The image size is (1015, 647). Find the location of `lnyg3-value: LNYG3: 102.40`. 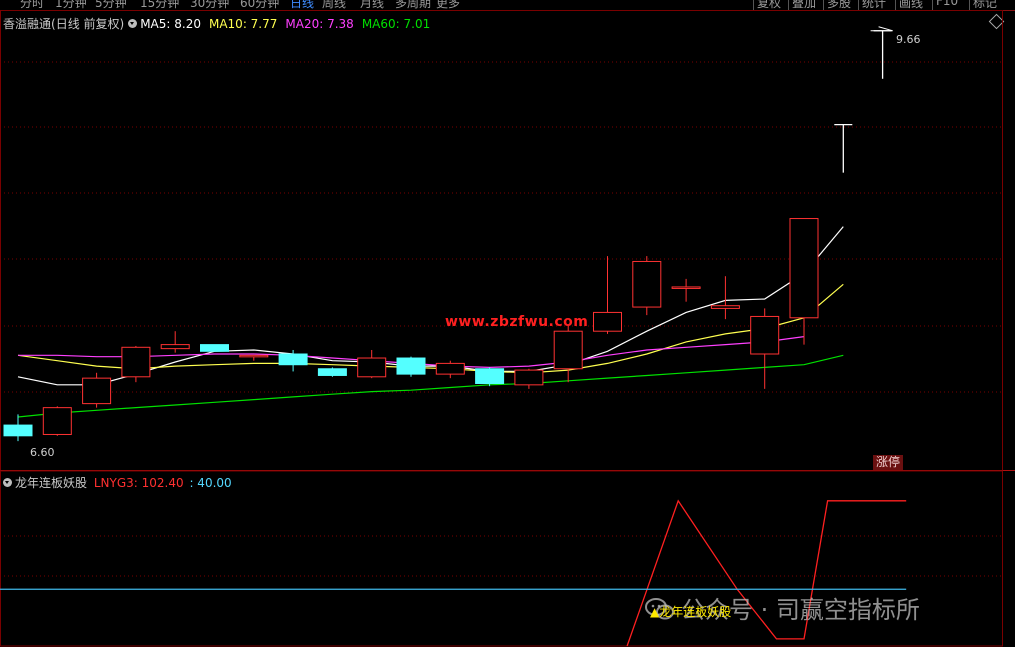

lnyg3-value: LNYG3: 102.40 is located at coordinates (138, 483).